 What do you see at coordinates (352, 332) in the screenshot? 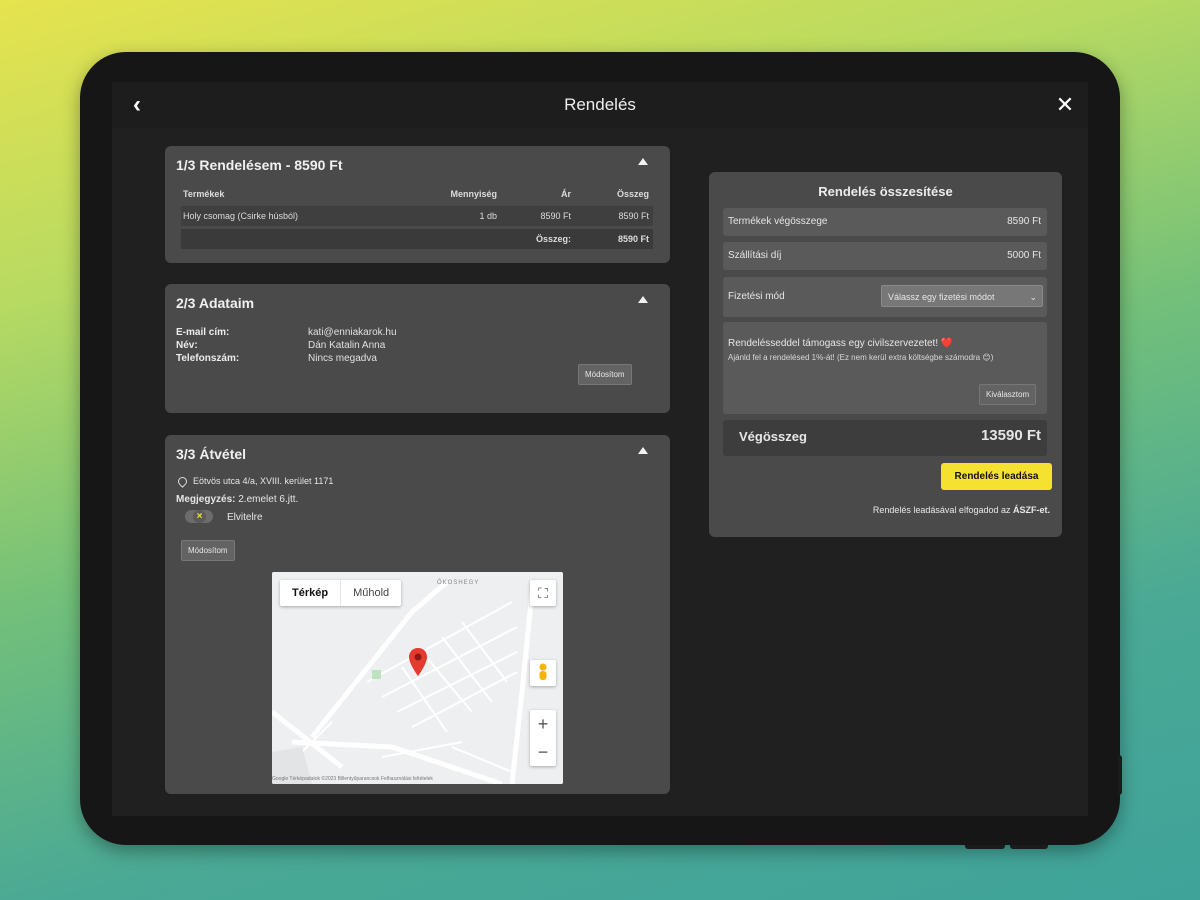
I see `email-value: kati@enniakarok.hu` at bounding box center [352, 332].